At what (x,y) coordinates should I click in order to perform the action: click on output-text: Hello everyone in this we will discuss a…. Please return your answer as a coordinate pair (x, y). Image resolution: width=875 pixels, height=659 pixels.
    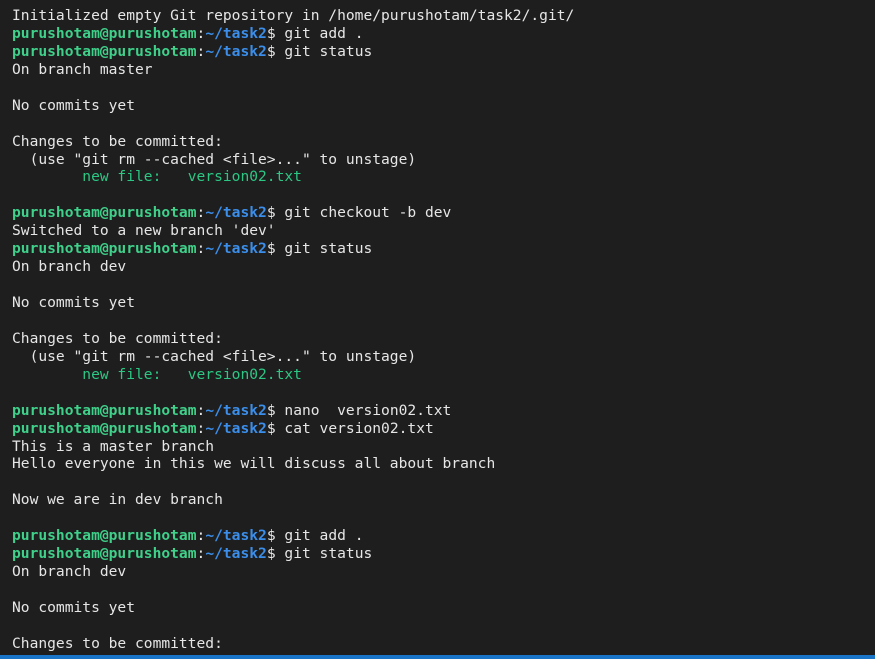
    Looking at the image, I should click on (254, 464).